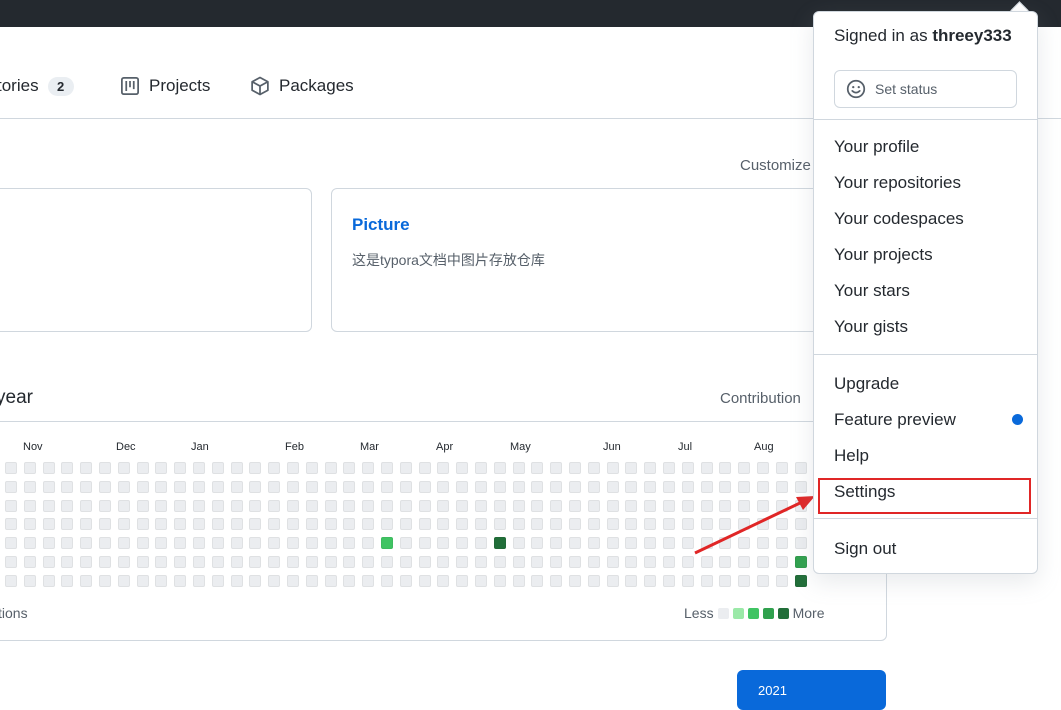 Image resolution: width=1061 pixels, height=710 pixels. Describe the element at coordinates (899, 219) in the screenshot. I see `menu-item-your-codespaces: Your codespaces` at that location.